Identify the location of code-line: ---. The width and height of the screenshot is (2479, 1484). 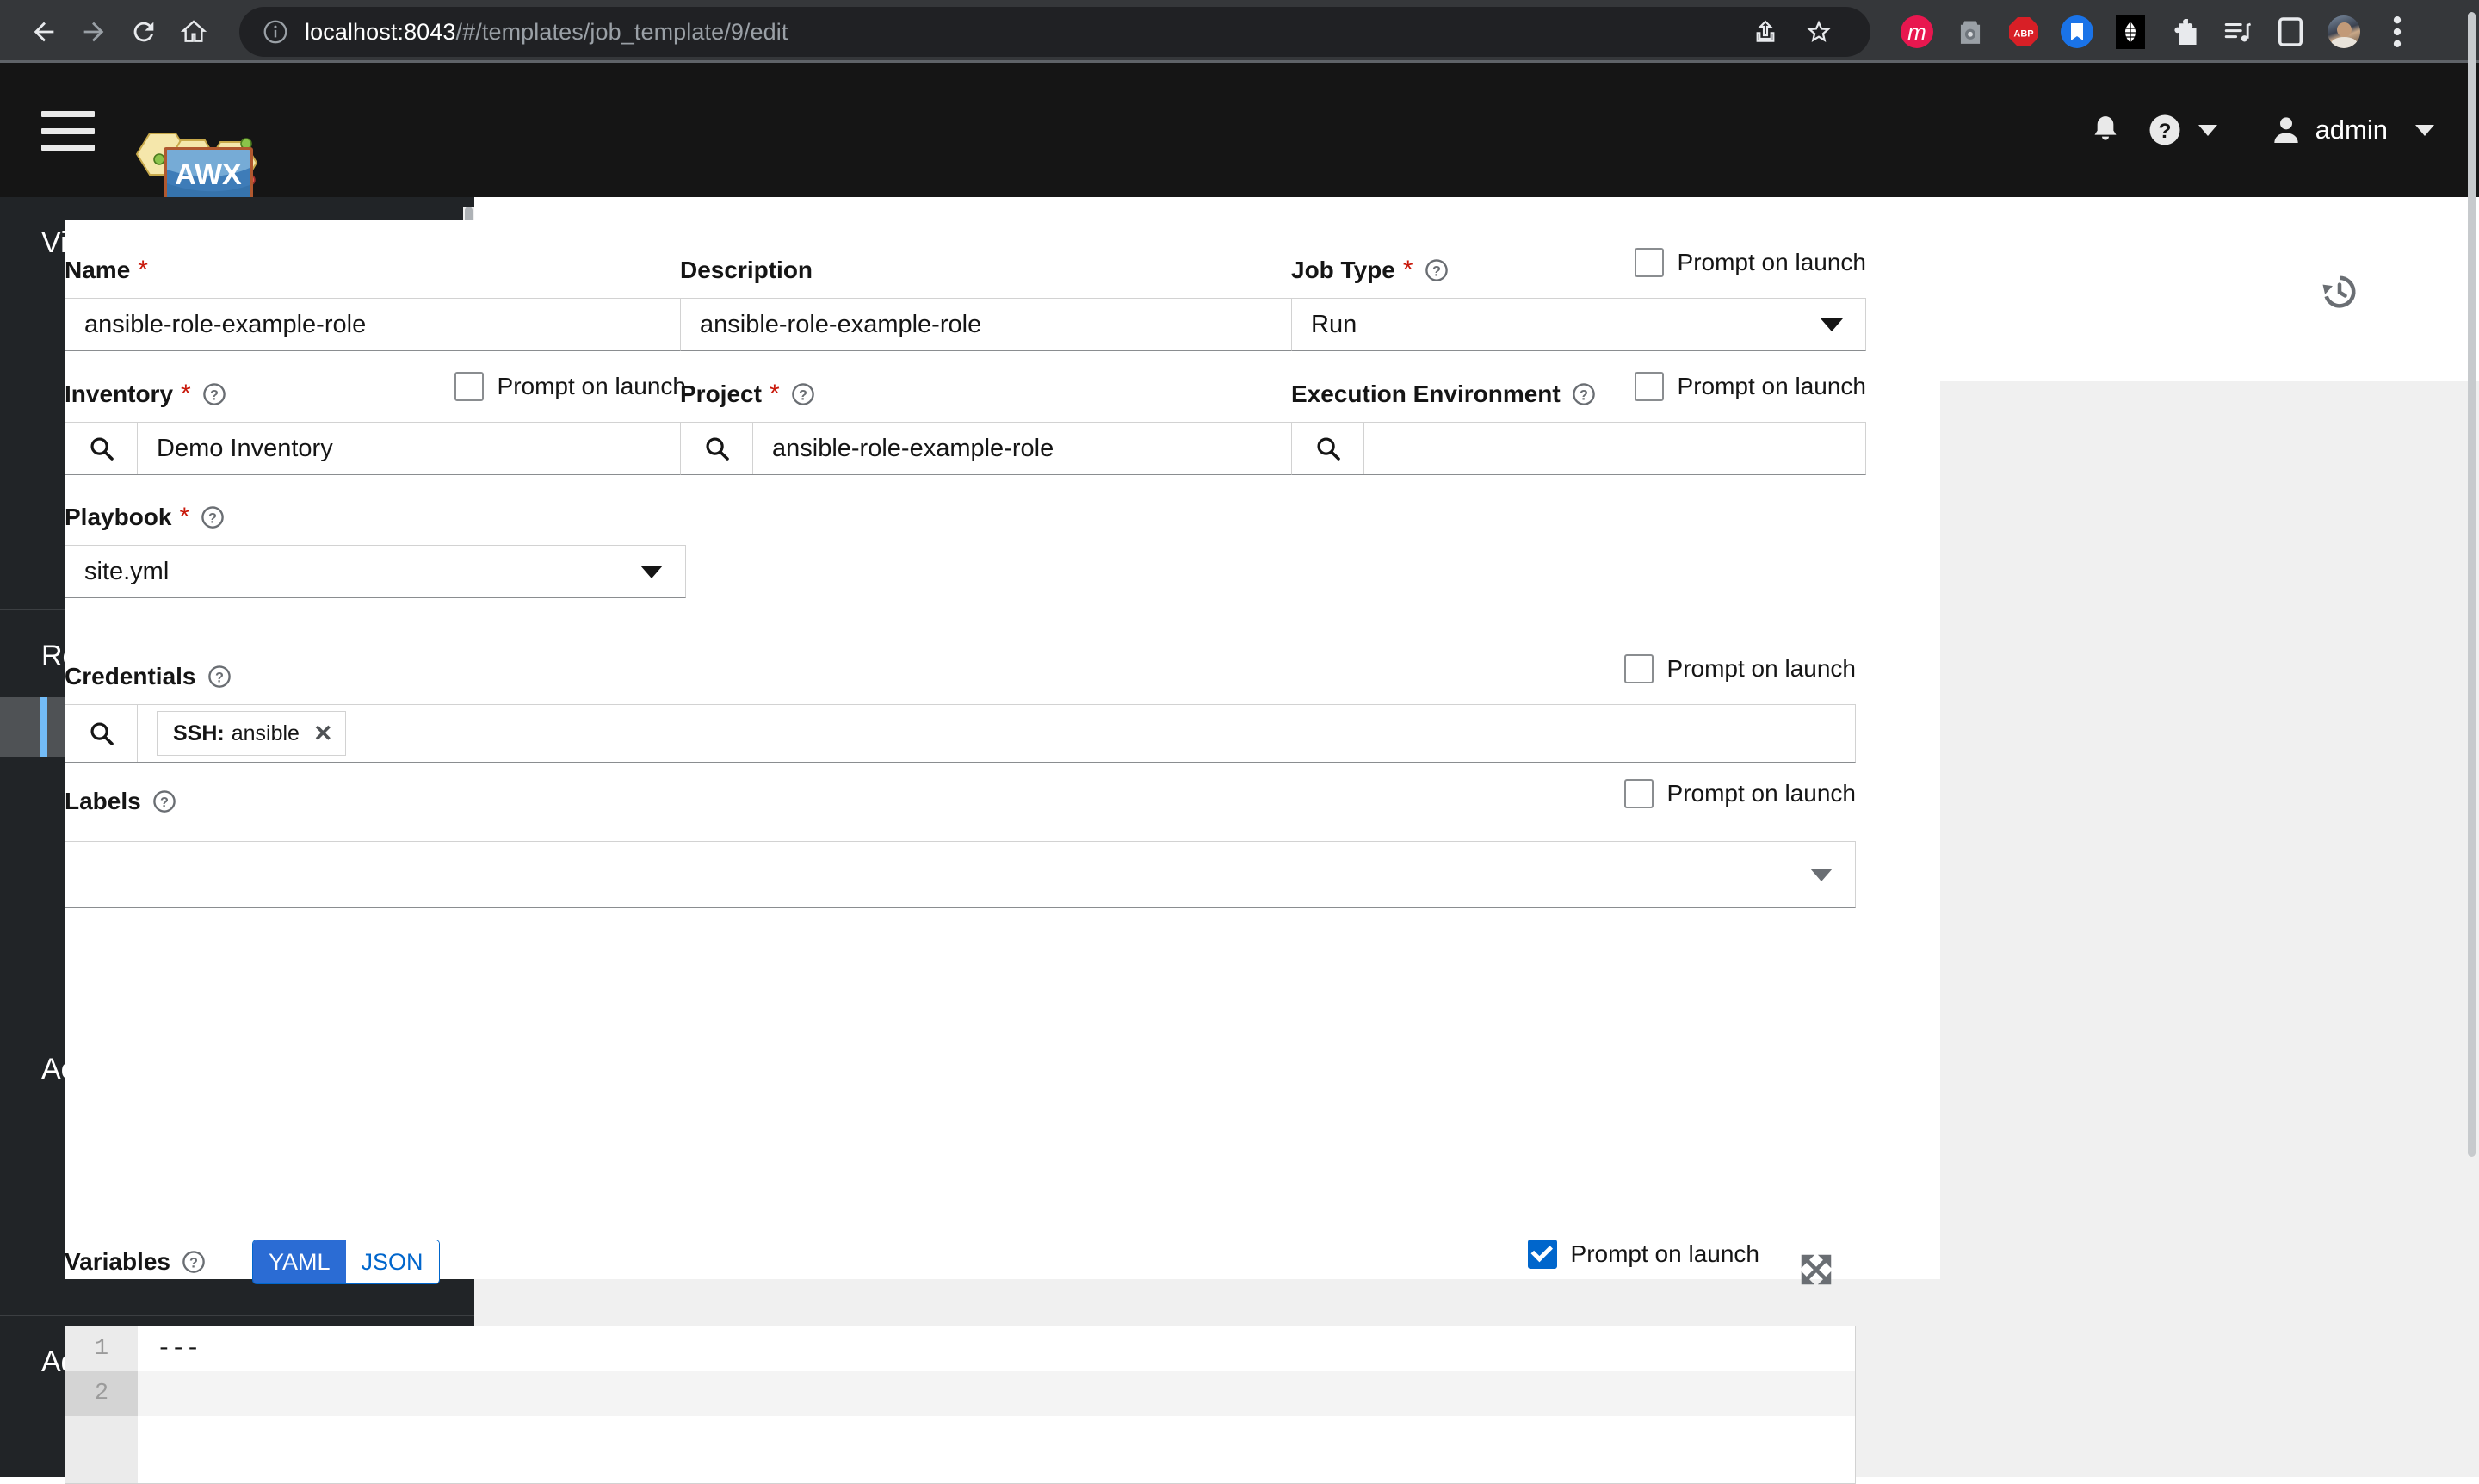
(996, 1348).